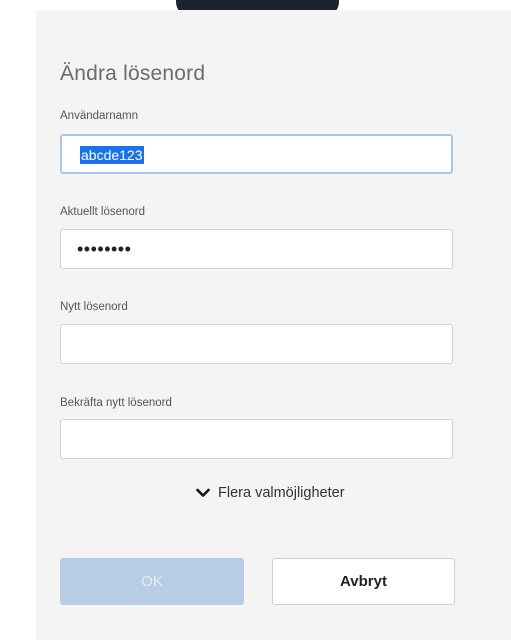 The height and width of the screenshot is (640, 511). Describe the element at coordinates (94, 307) in the screenshot. I see `new-password-label: Nytt lösenord` at that location.